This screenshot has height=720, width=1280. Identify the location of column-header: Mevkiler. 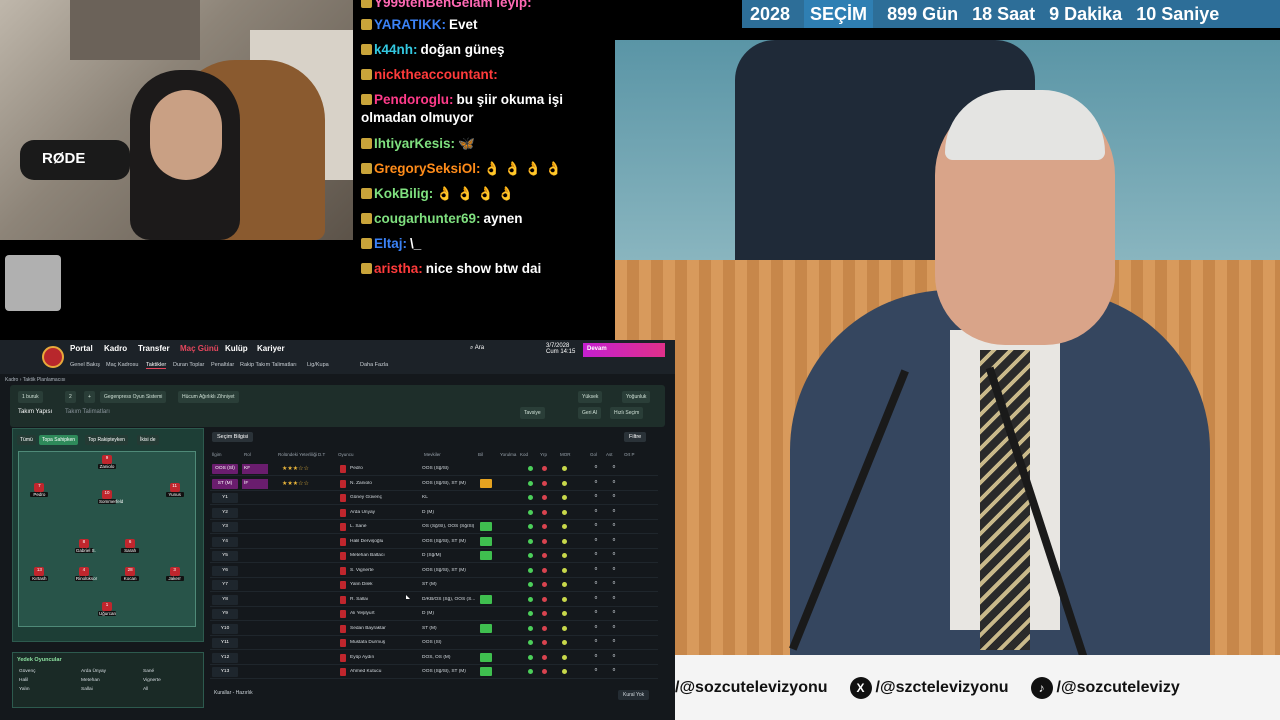
(432, 454).